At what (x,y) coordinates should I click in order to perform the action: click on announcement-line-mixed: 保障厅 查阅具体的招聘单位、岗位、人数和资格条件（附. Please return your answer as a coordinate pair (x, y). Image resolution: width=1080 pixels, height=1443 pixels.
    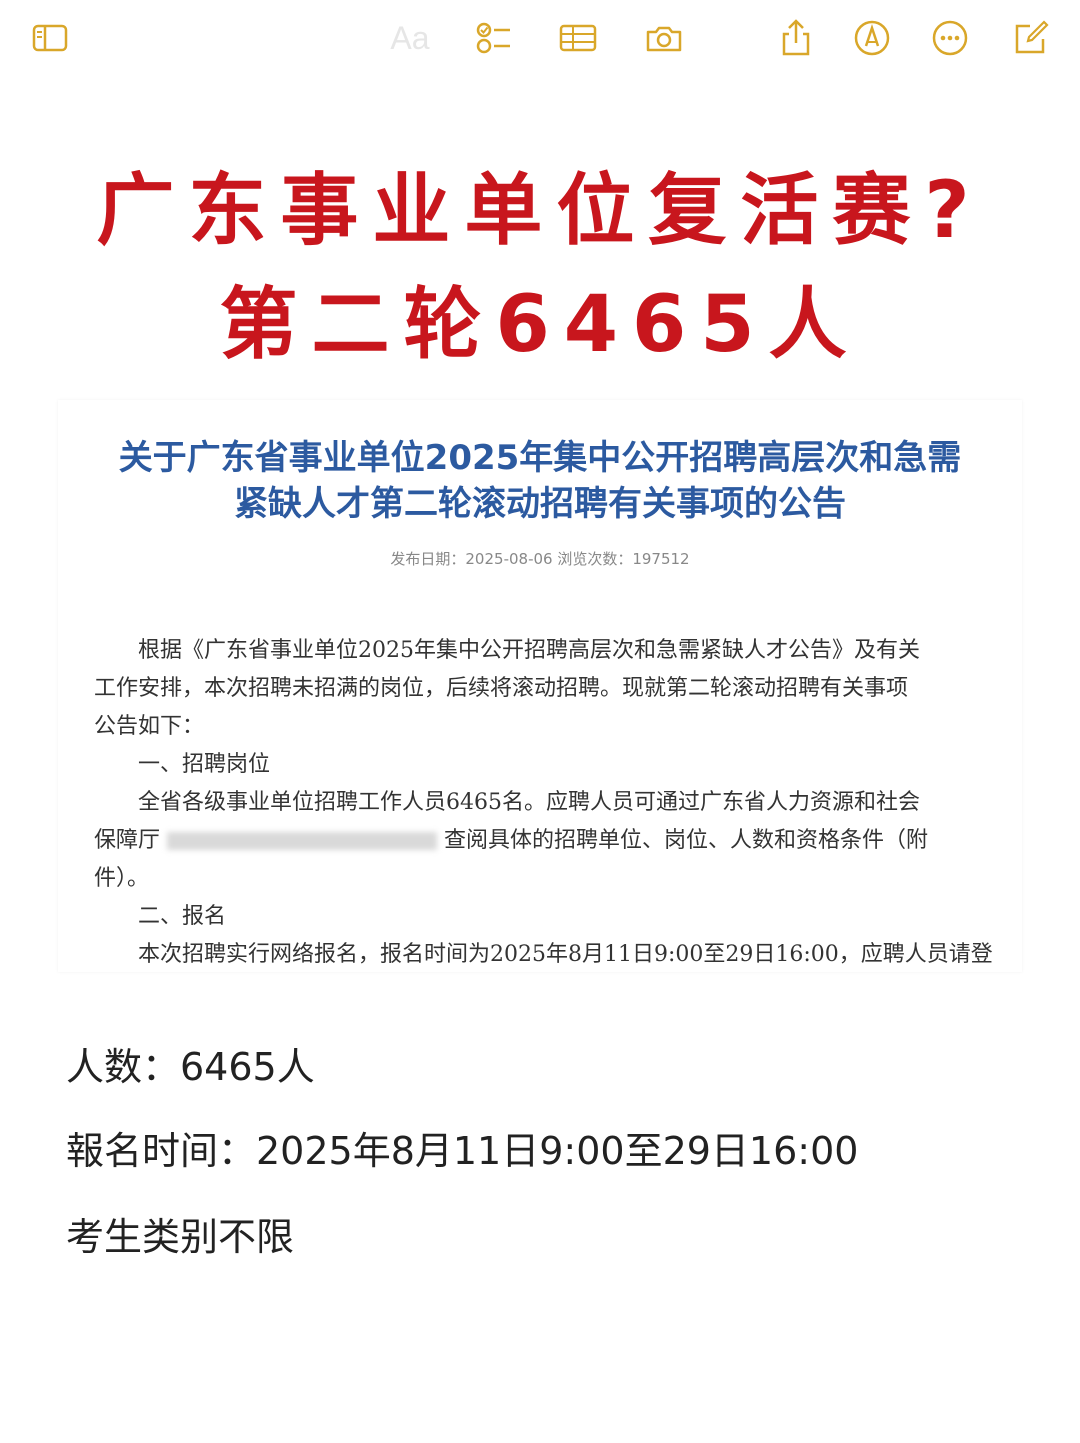
    Looking at the image, I should click on (544, 838).